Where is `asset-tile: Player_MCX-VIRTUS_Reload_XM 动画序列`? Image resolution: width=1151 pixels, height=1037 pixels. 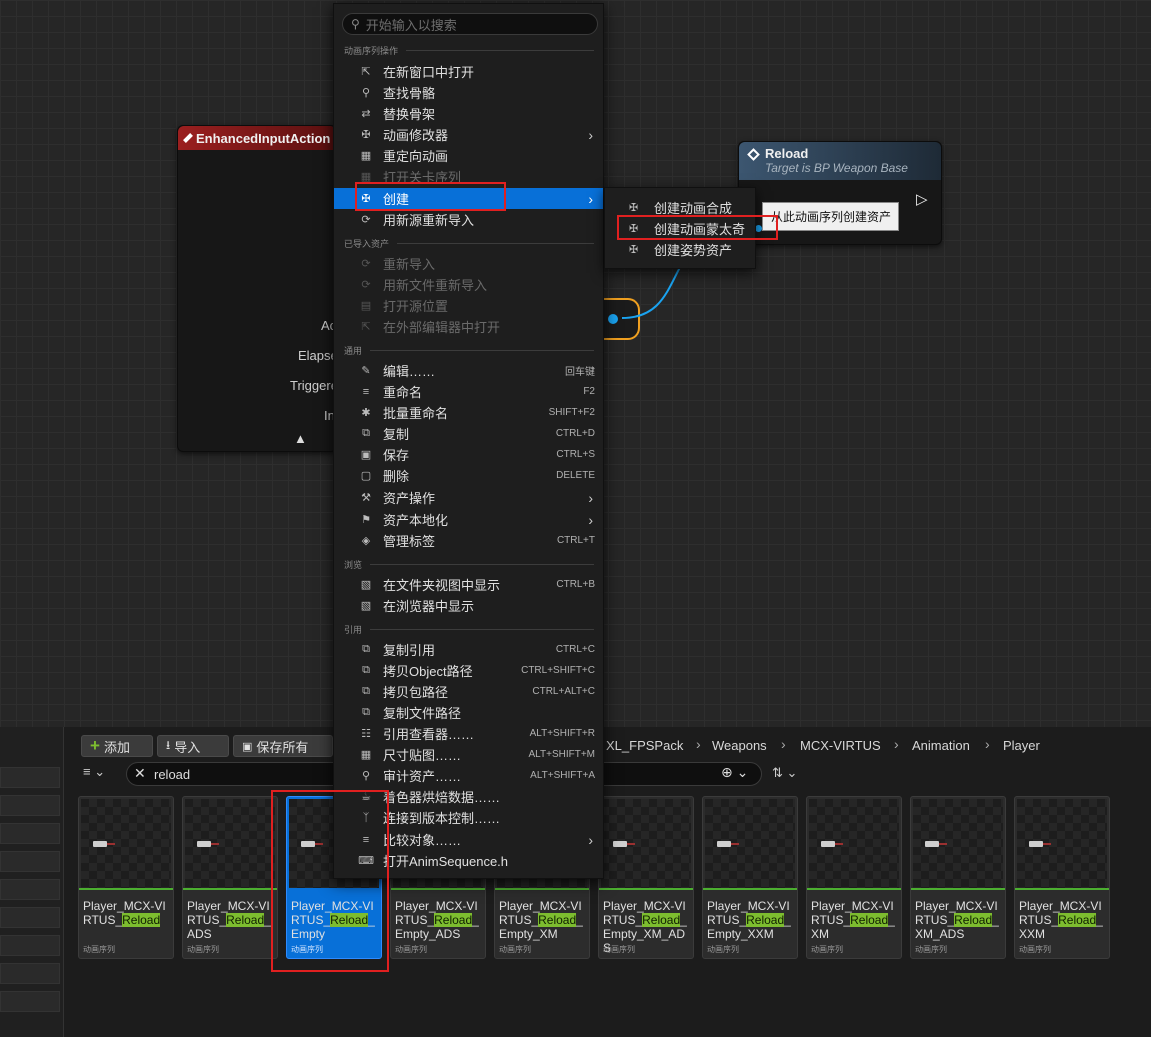 asset-tile: Player_MCX-VIRTUS_Reload_XM 动画序列 is located at coordinates (854, 877).